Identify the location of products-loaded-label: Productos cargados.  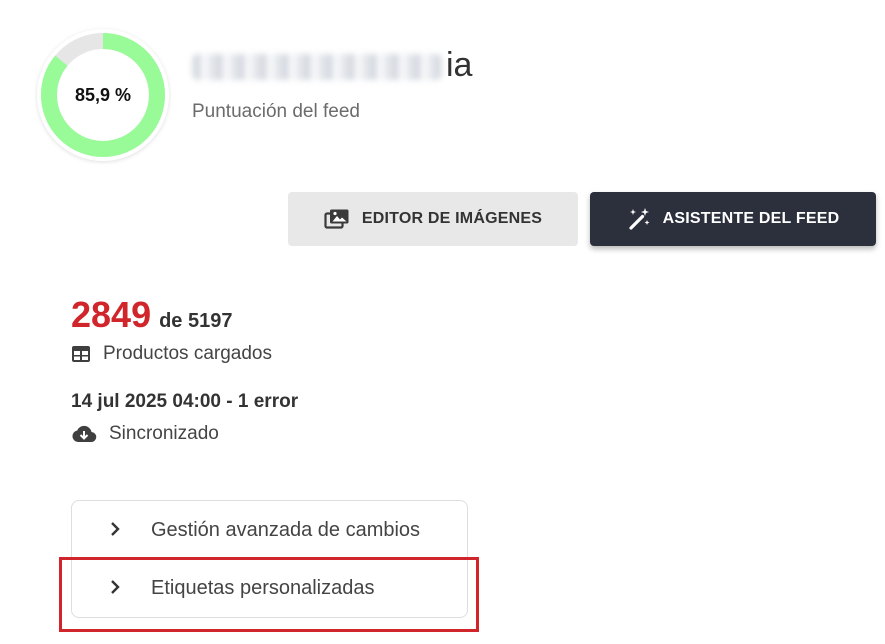
(187, 353).